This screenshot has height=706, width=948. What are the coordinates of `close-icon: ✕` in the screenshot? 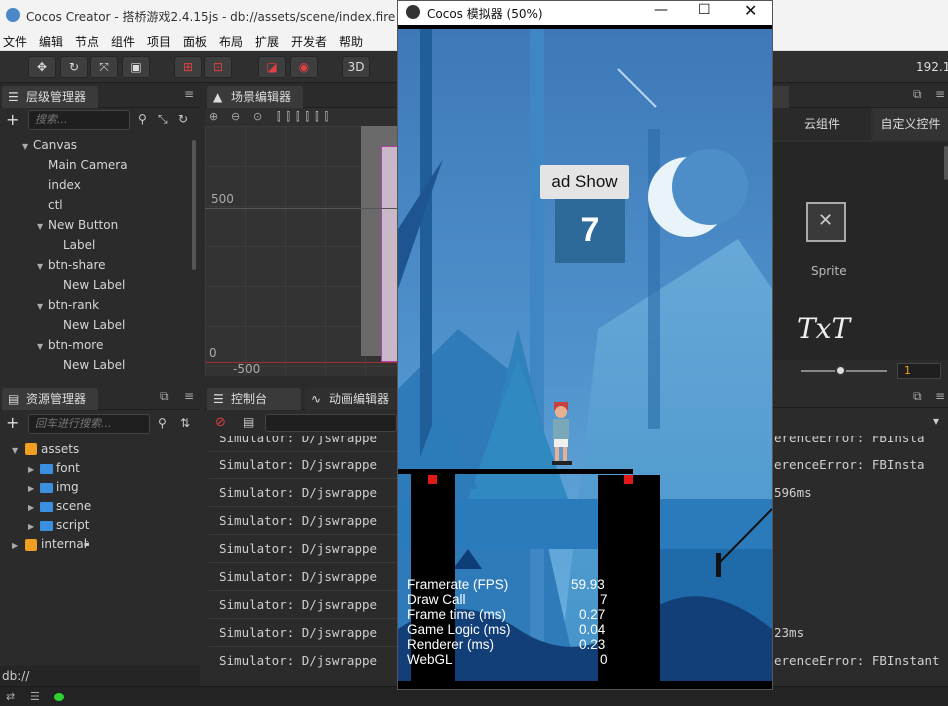 It's located at (750, 10).